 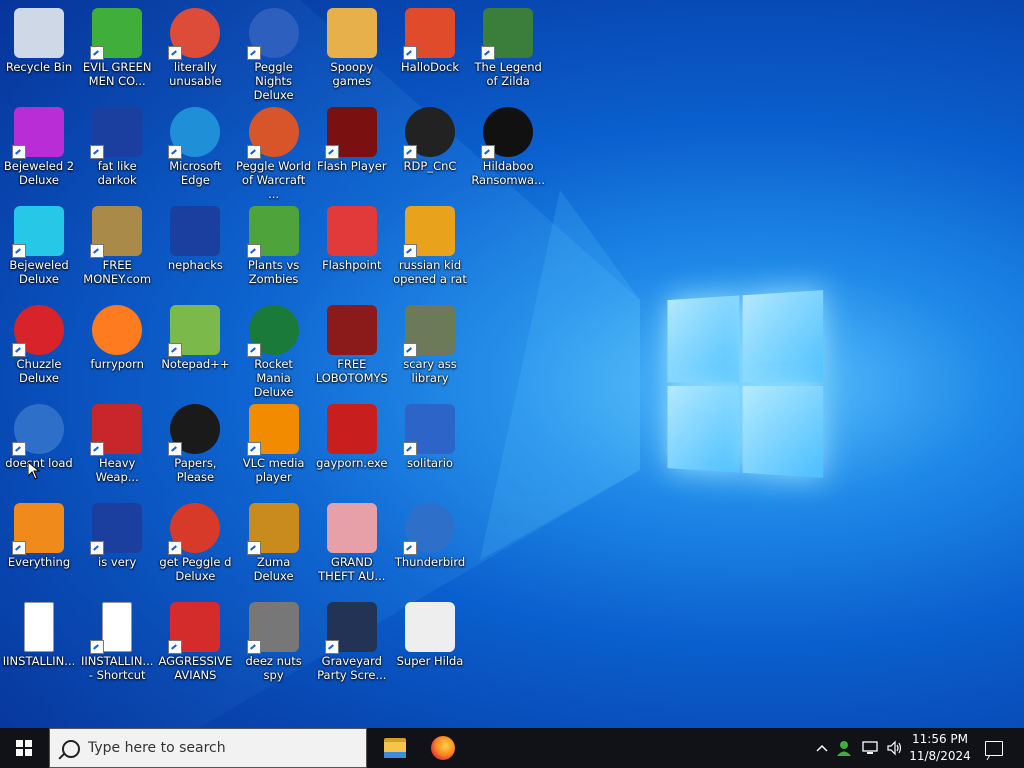 I want to click on desktop-icon: Bejeweled Deluxe, so click(x=39, y=244).